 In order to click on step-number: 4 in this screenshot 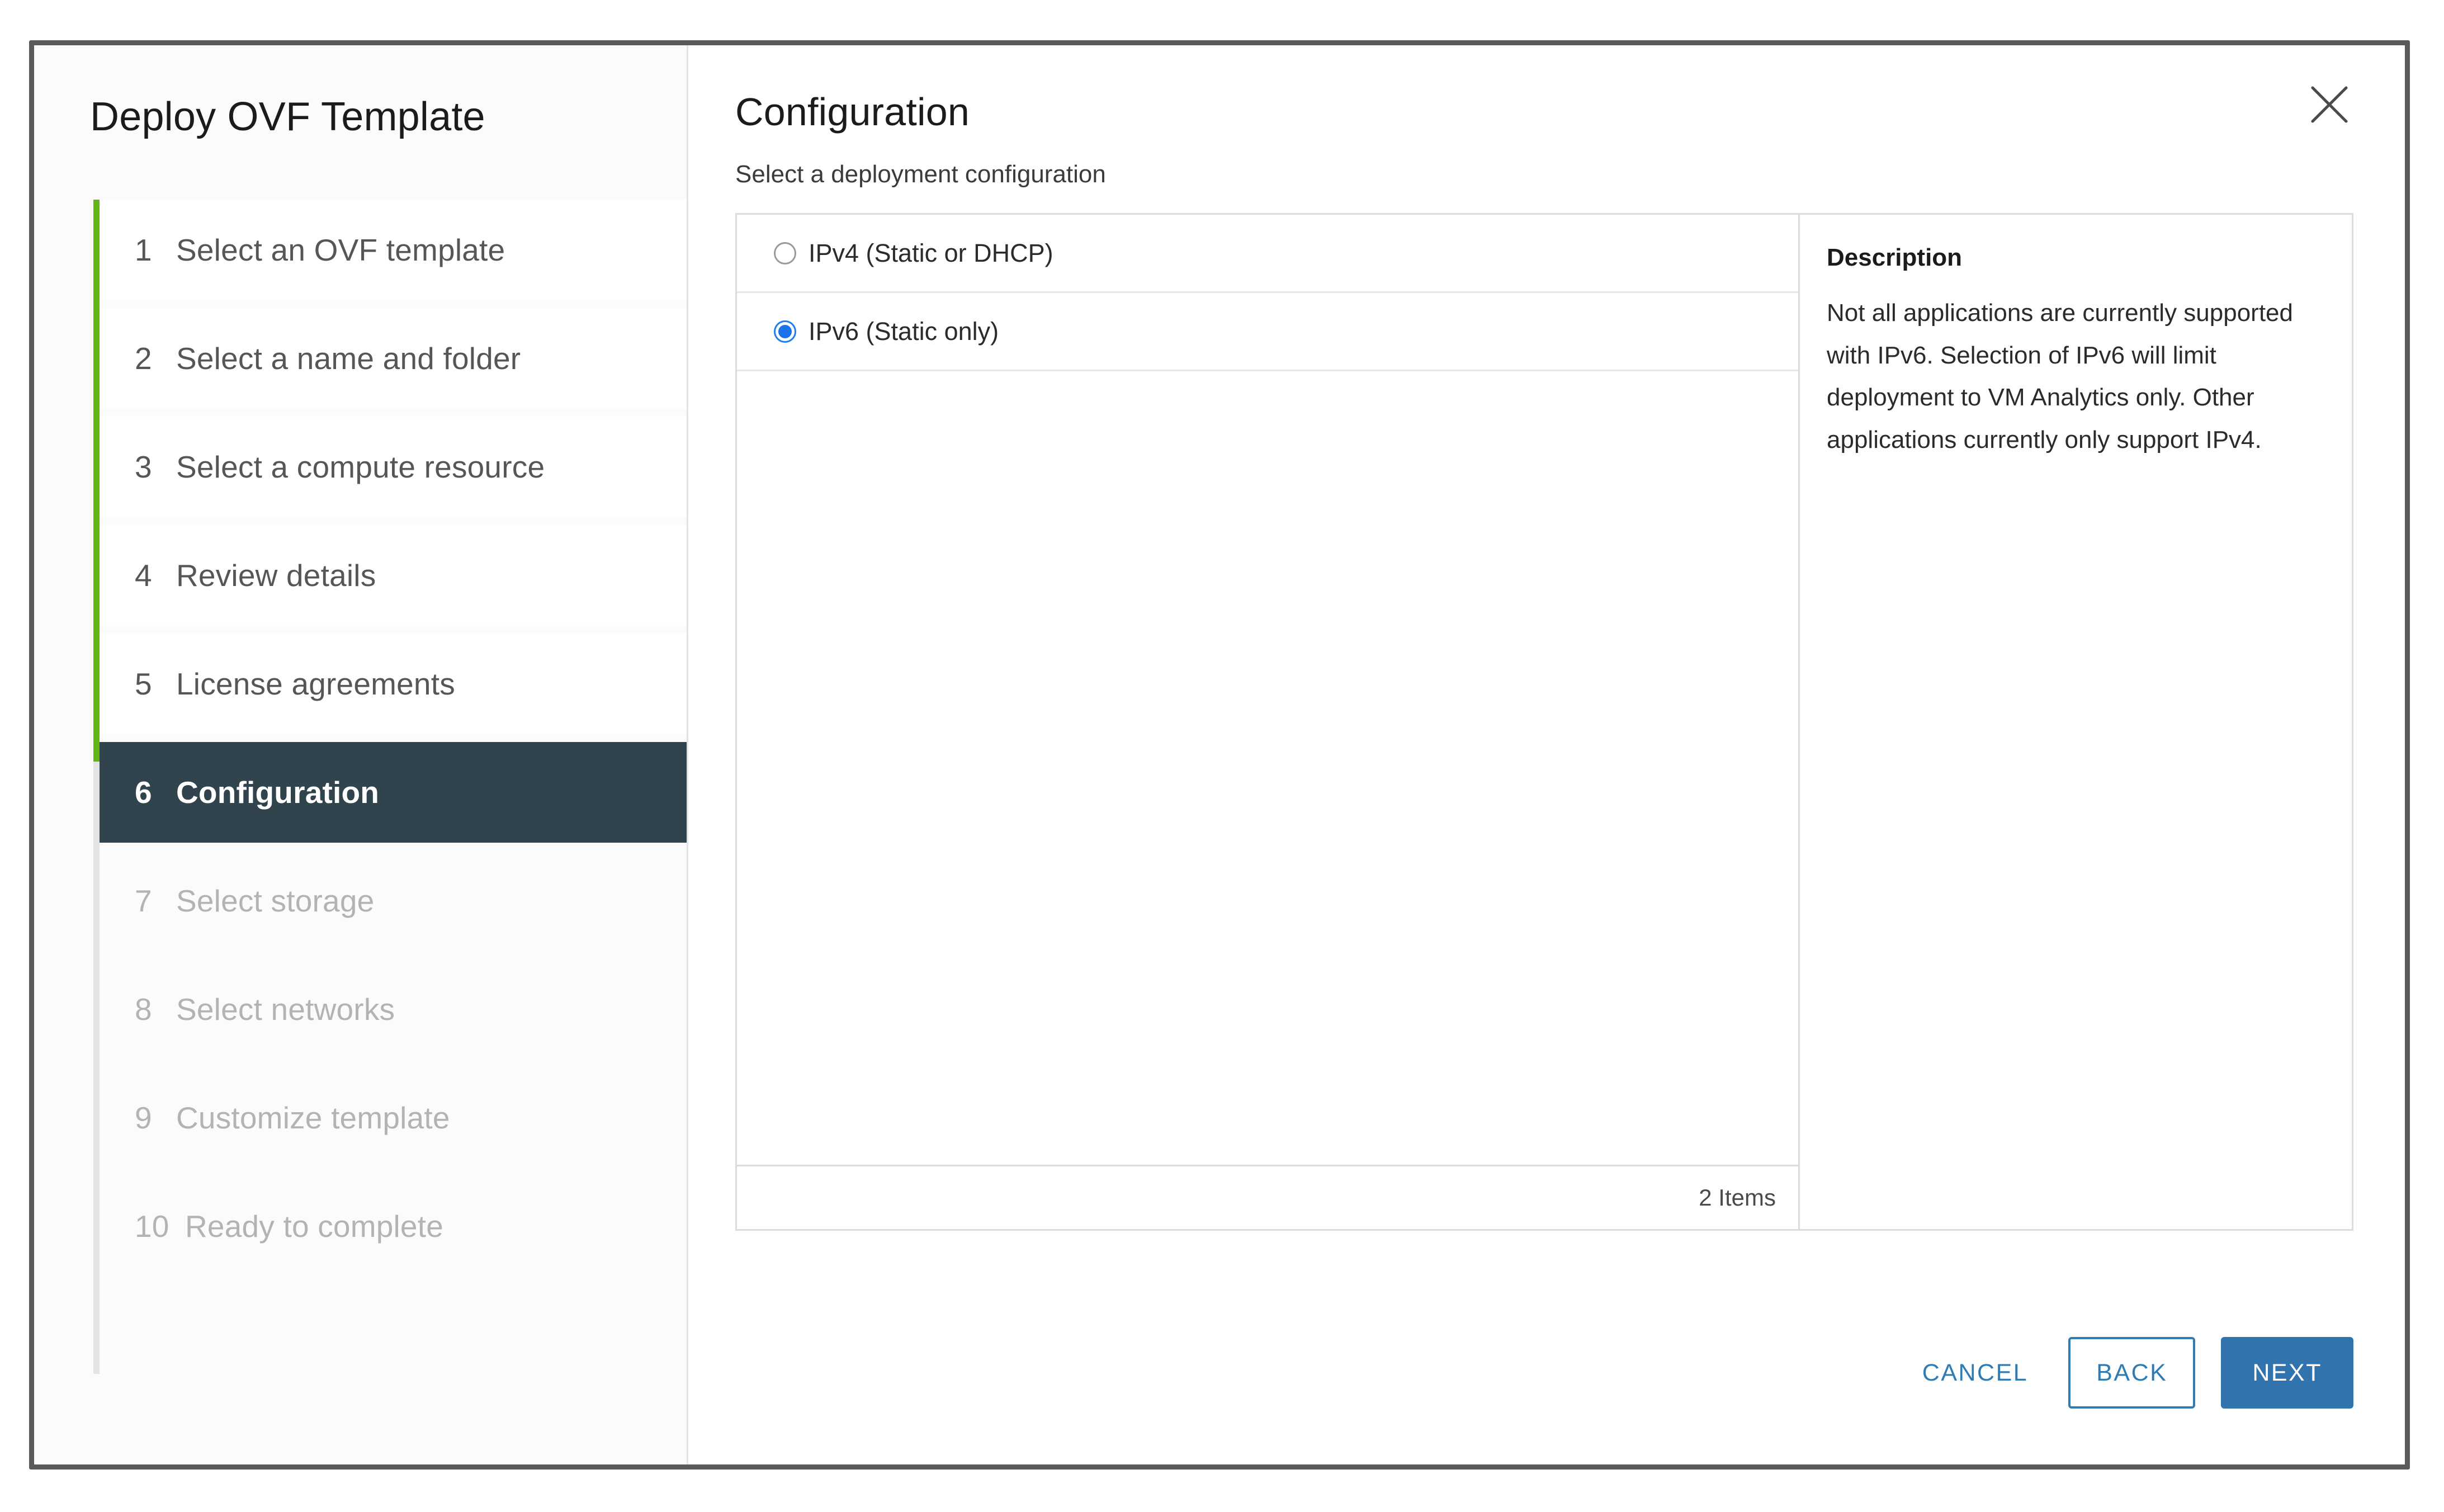, I will do `click(143, 575)`.